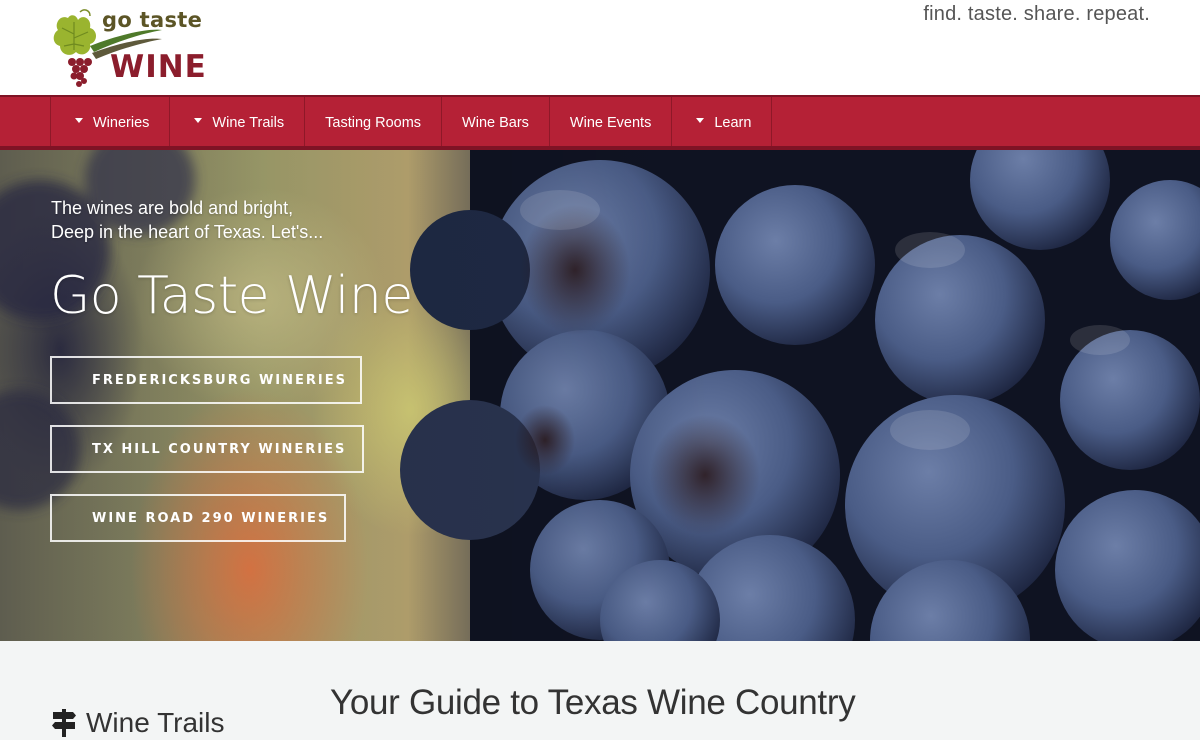  I want to click on nav-item-label: Wine Bars, so click(495, 122).